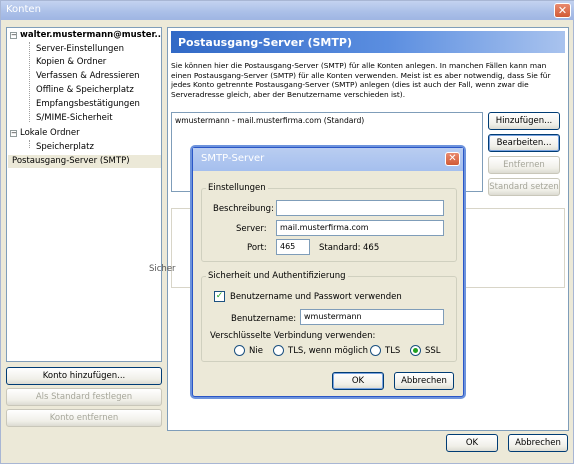 The height and width of the screenshot is (464, 574). Describe the element at coordinates (243, 209) in the screenshot. I see `description-label: Beschreibung:` at that location.